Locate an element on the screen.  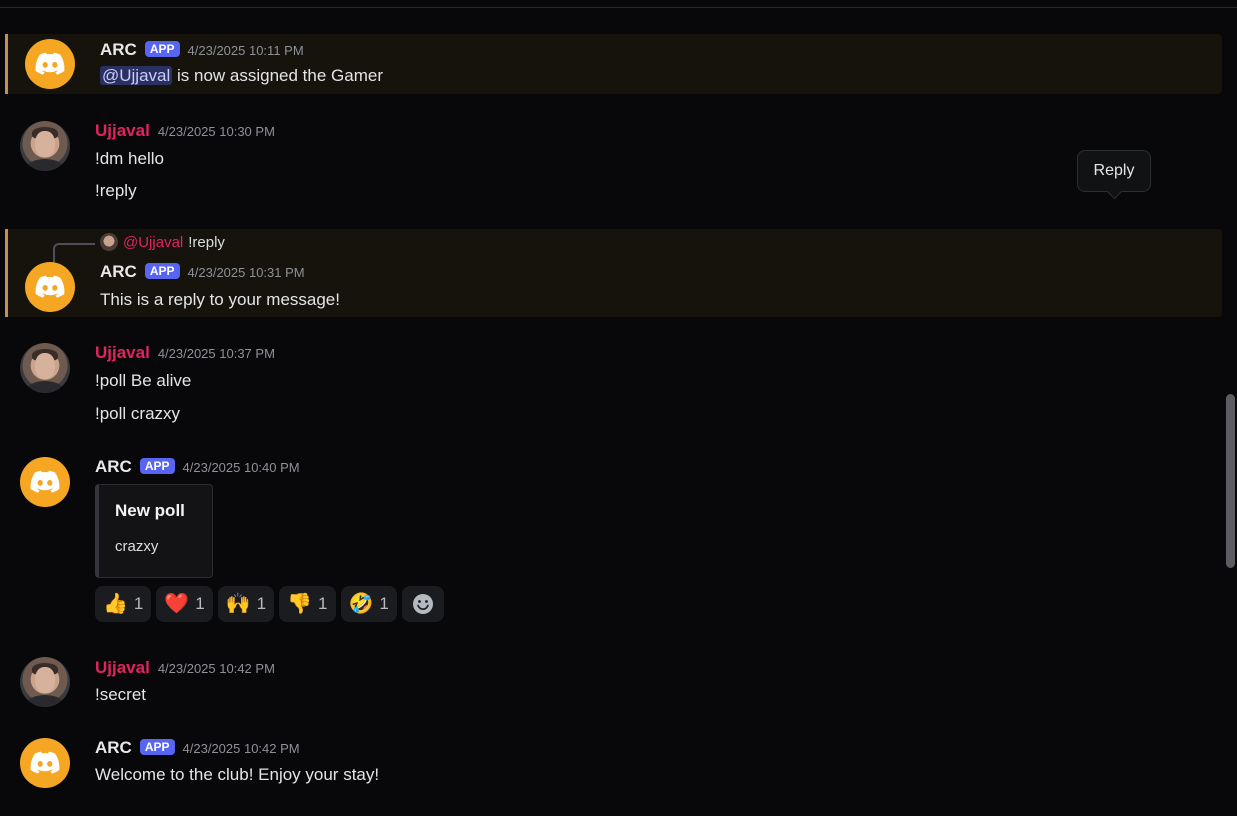
thumbs-up-icon: 👍 is located at coordinates (115, 604).